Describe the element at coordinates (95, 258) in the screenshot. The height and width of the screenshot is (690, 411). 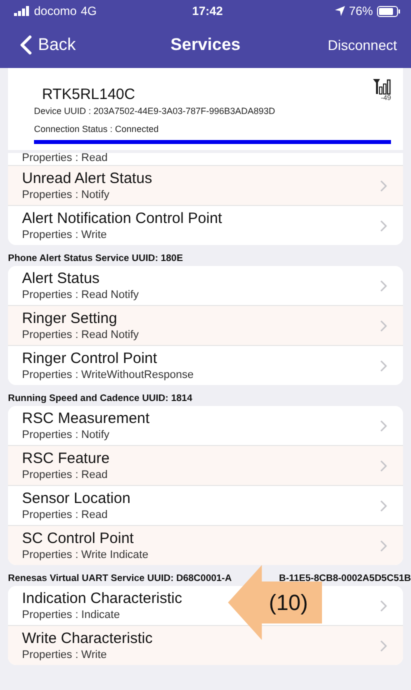
I see `service-header: Phone Alert Status Service UUID: 180E` at that location.